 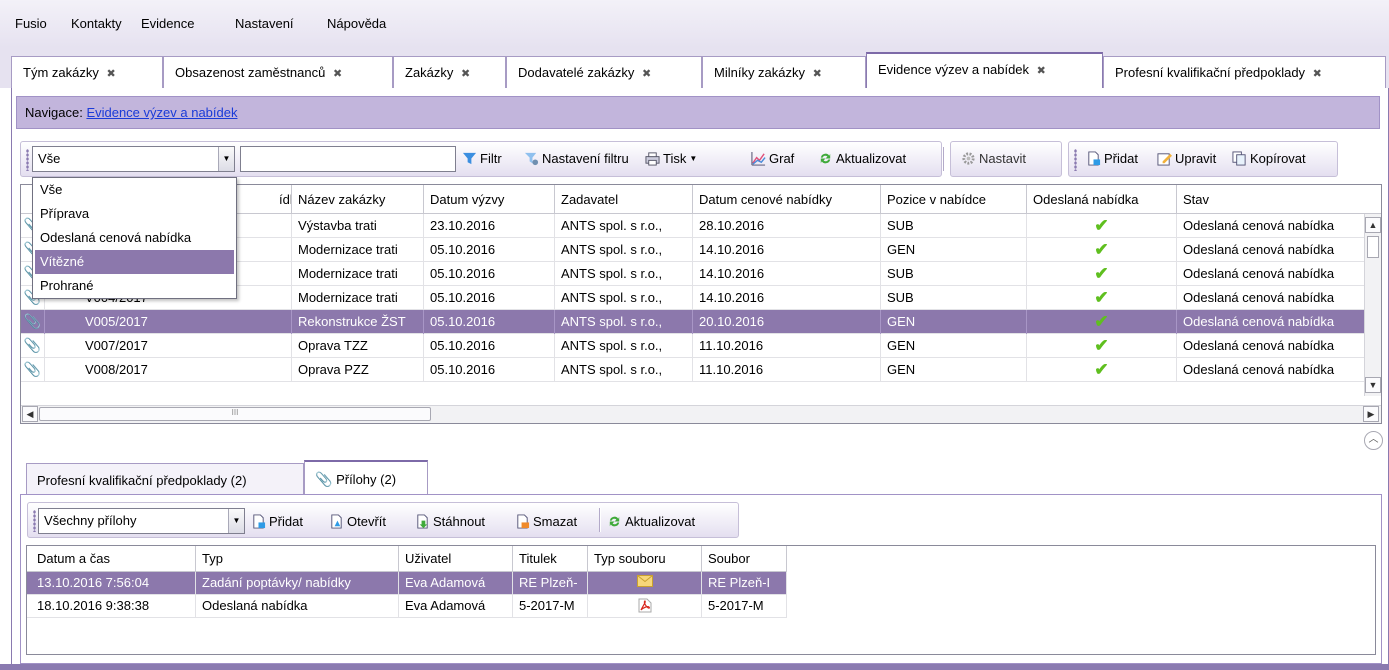 I want to click on menu-kontakty: Kontakty, so click(x=96, y=23).